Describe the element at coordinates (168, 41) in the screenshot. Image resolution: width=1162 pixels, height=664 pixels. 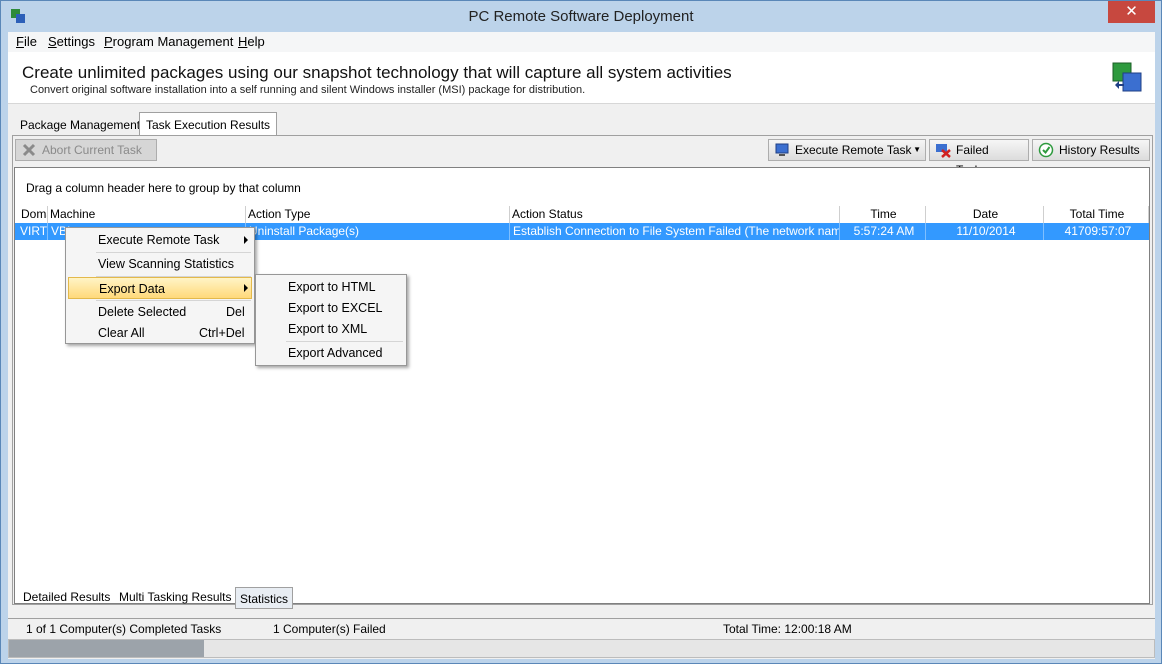
I see `menu-program-management: Program Management` at that location.